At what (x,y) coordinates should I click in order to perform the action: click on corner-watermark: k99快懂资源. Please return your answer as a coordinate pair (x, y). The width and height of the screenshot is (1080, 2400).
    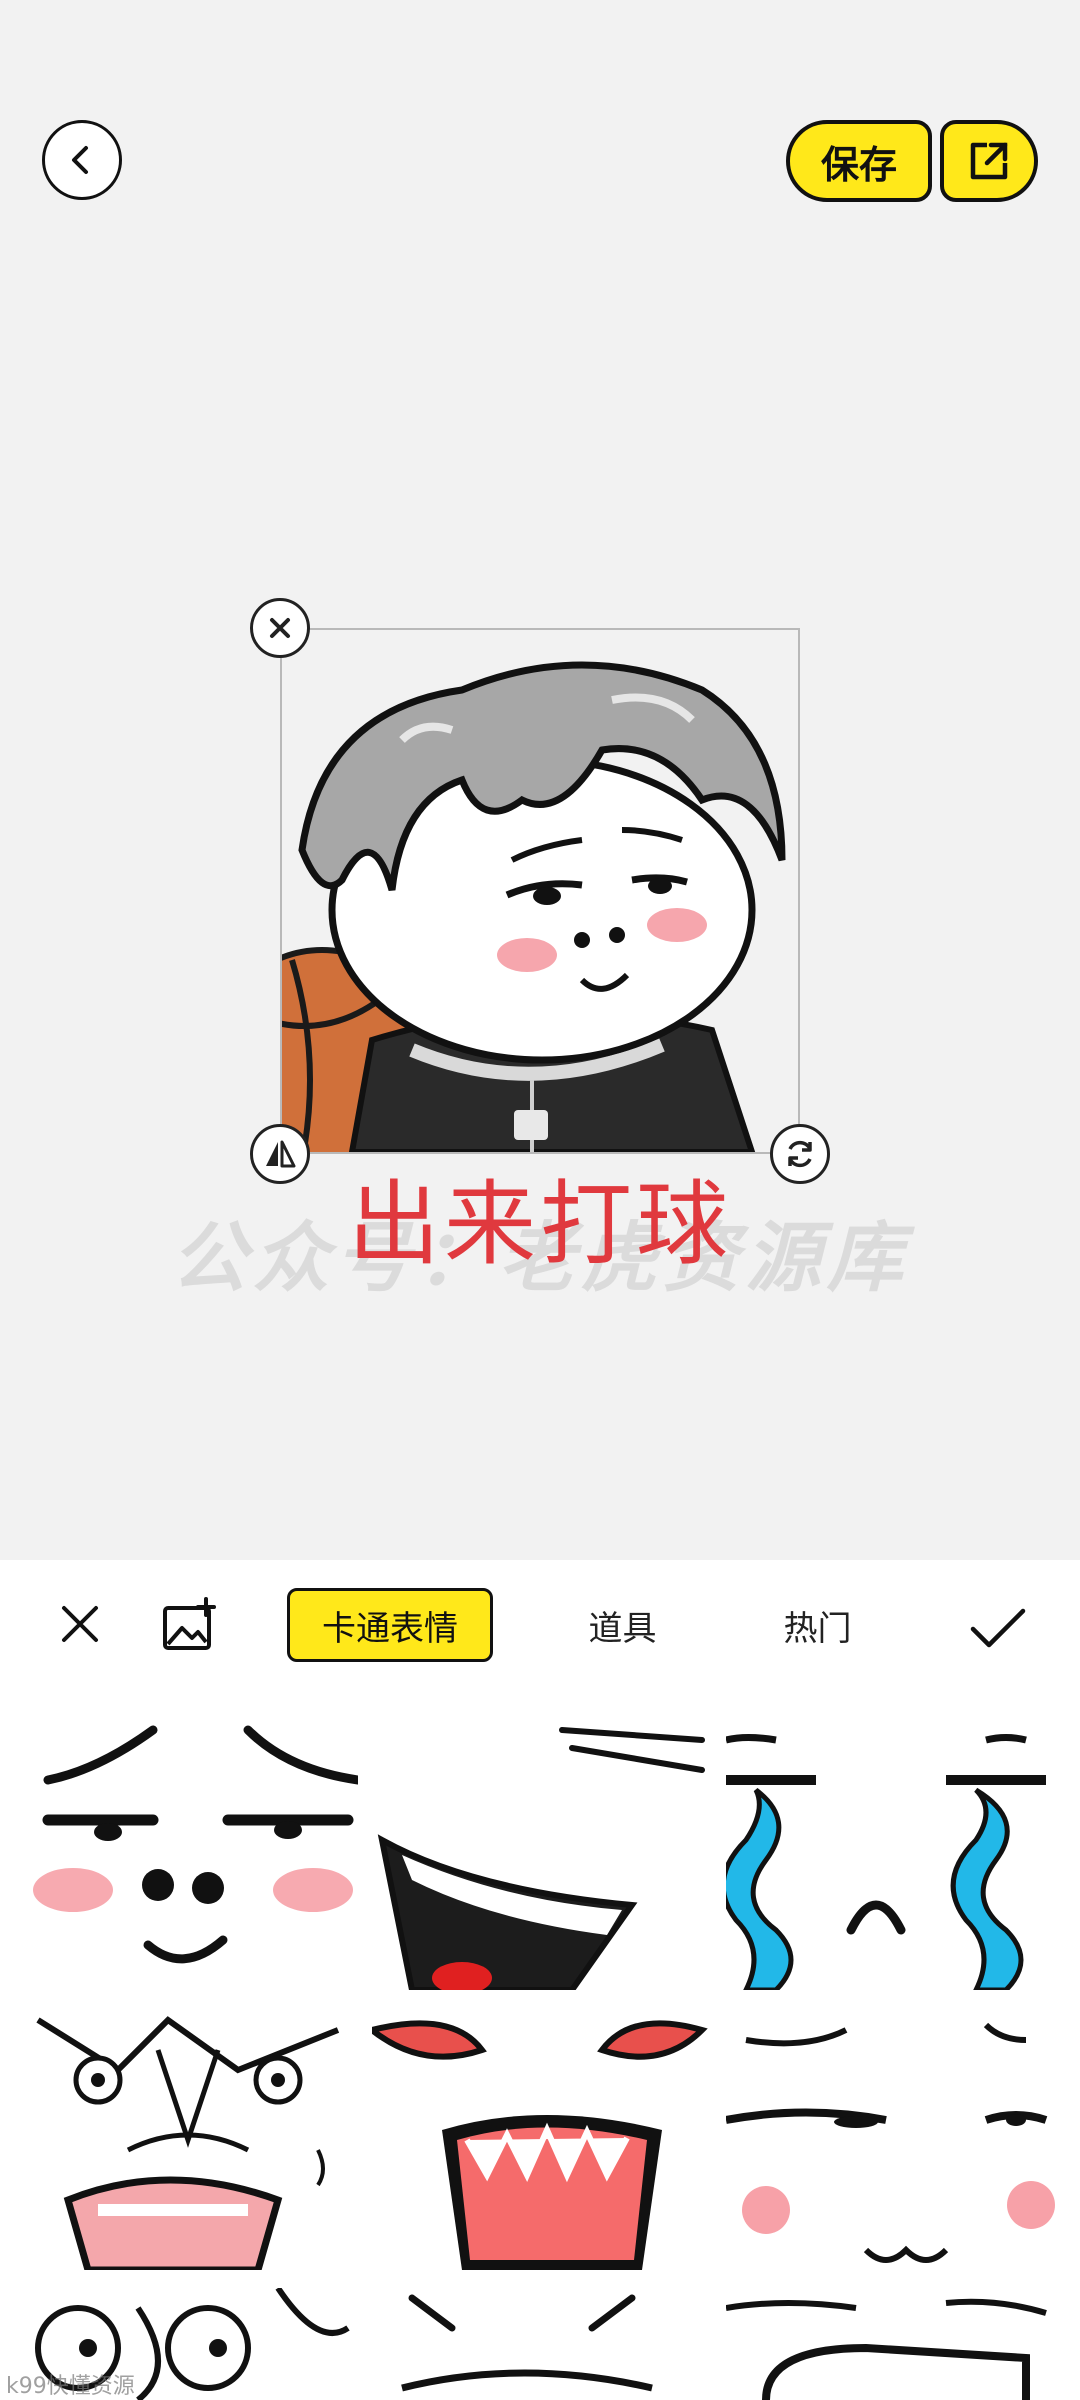
    Looking at the image, I should click on (70, 2386).